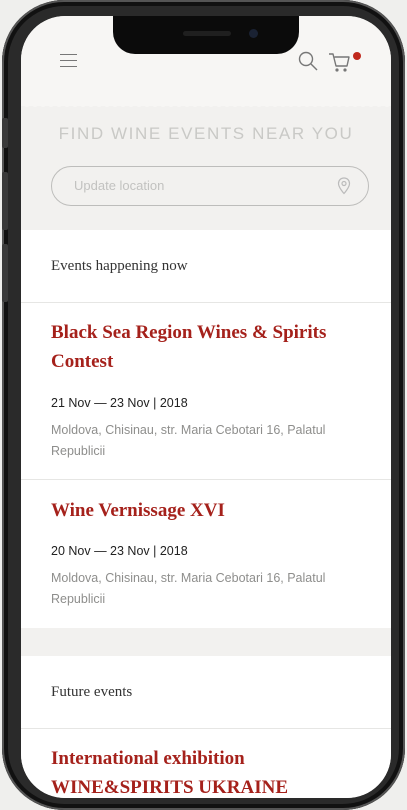  Describe the element at coordinates (206, 133) in the screenshot. I see `find-events-title: FIND WINE EVENTS NEAR YOU` at that location.